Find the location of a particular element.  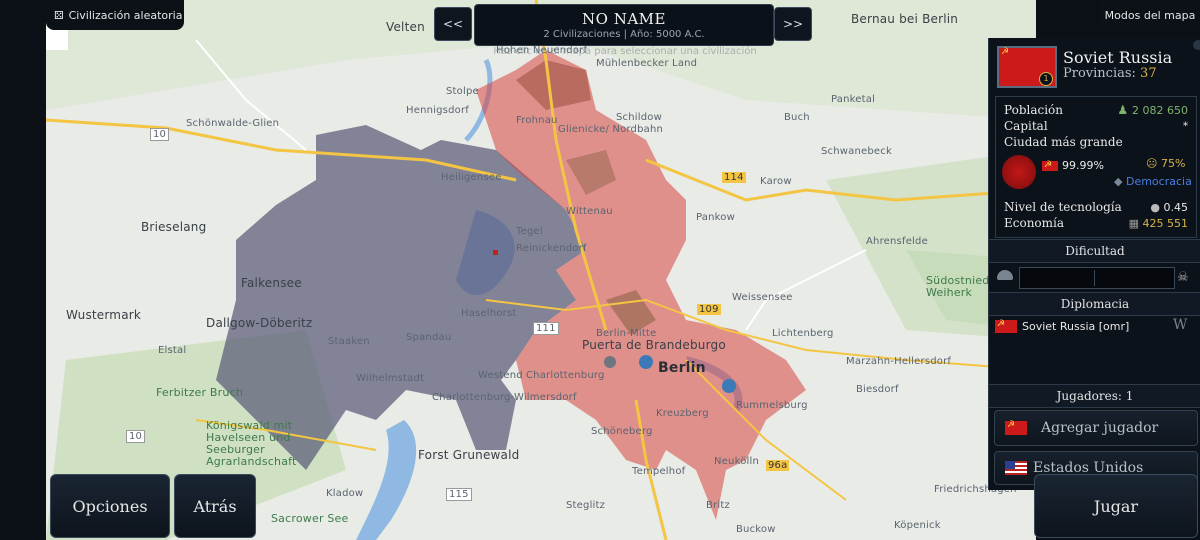

map-label-stolpe: Stolpe is located at coordinates (462, 91).